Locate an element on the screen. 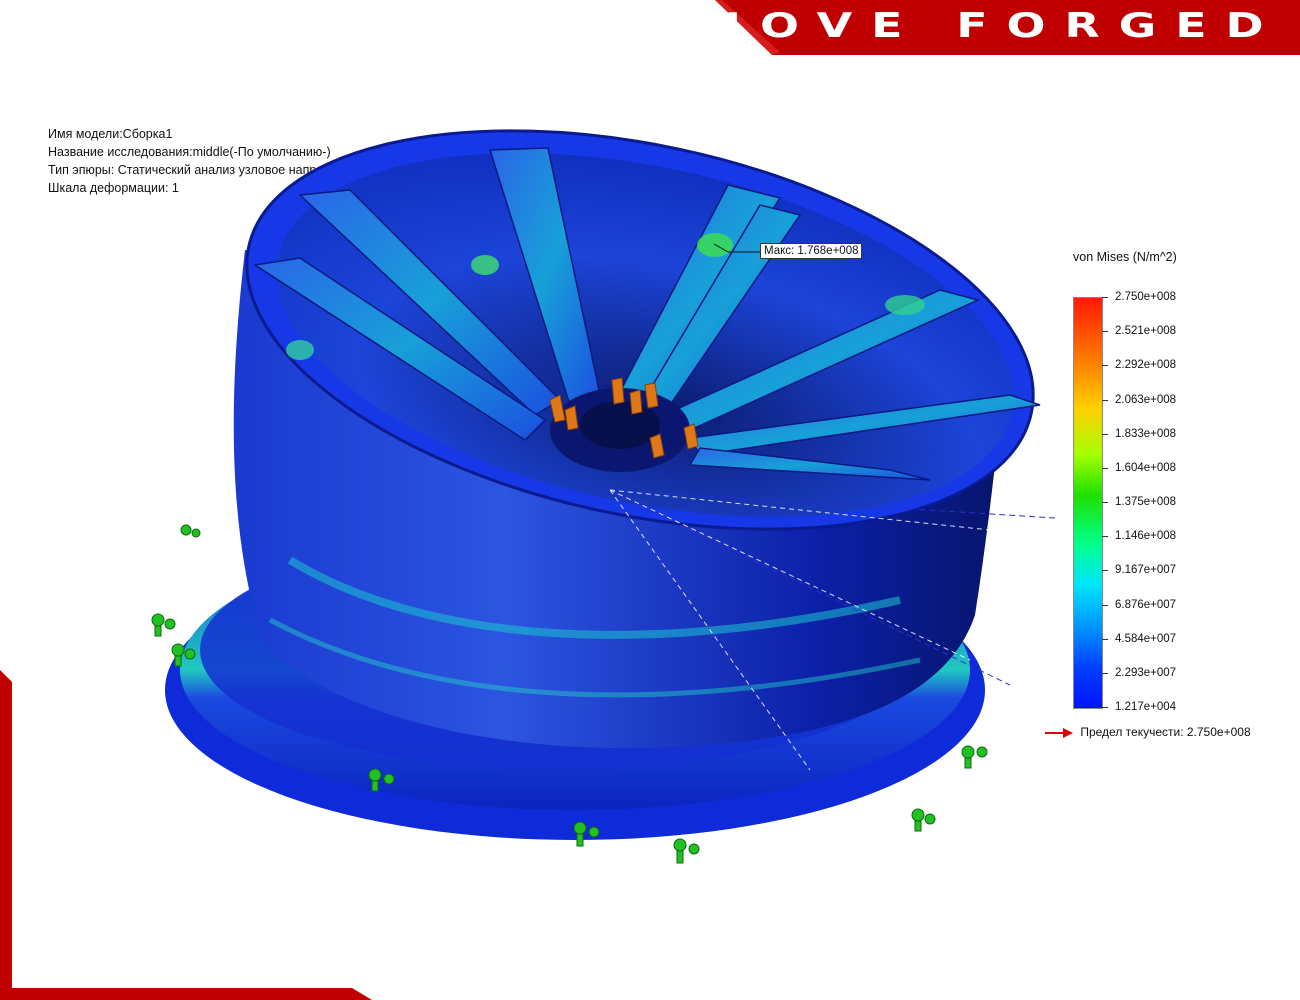 The image size is (1300, 1000). legend-title: von Mises (N/m^2) is located at coordinates (1125, 257).